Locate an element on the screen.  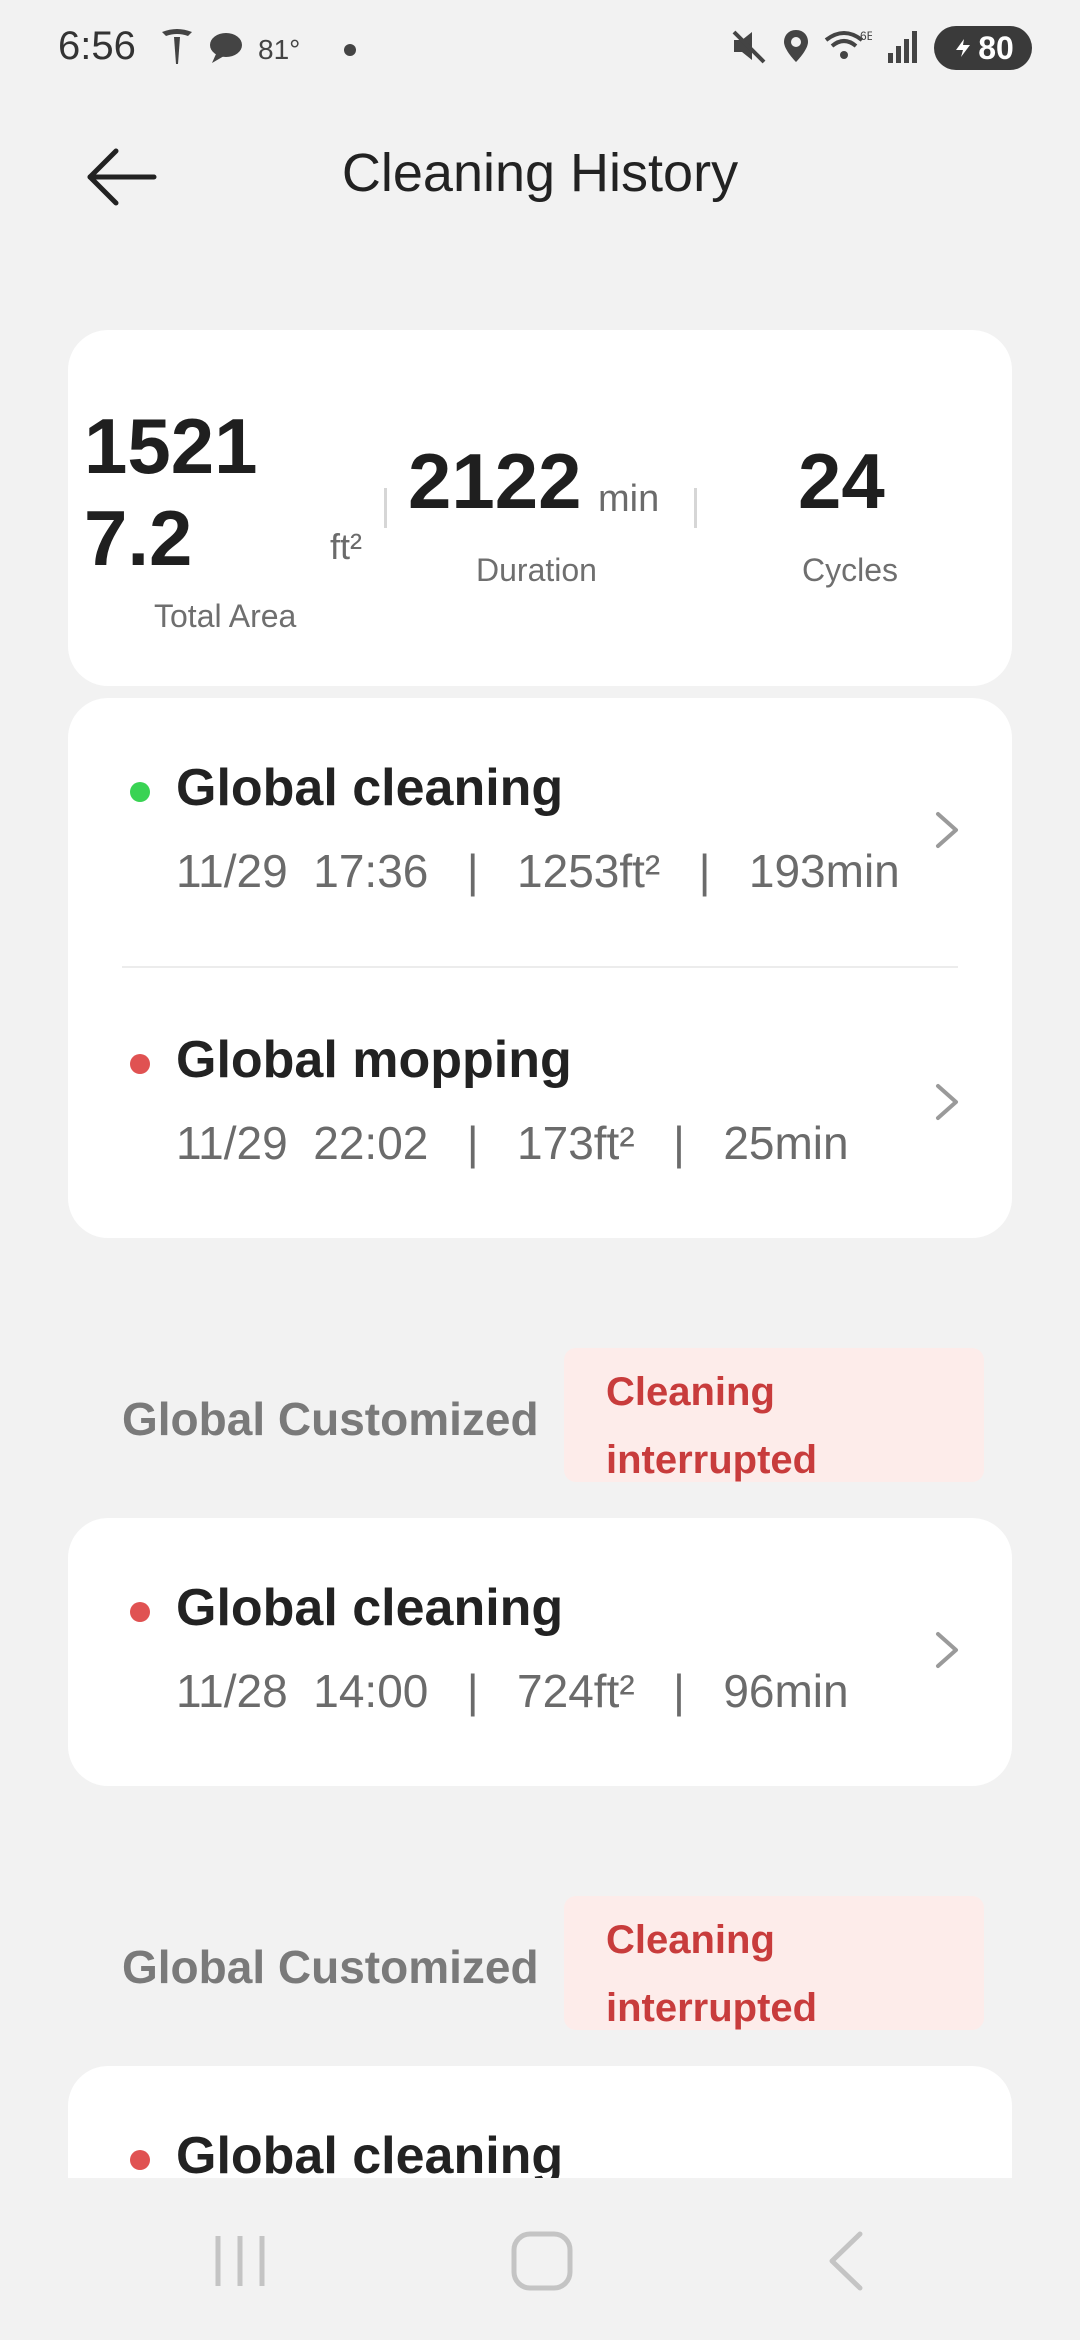
battery-level: 80 is located at coordinates (996, 47).